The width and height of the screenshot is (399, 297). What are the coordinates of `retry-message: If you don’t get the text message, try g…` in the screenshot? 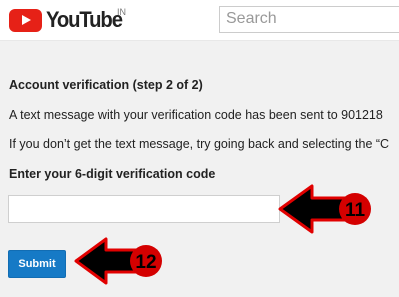 It's located at (199, 144).